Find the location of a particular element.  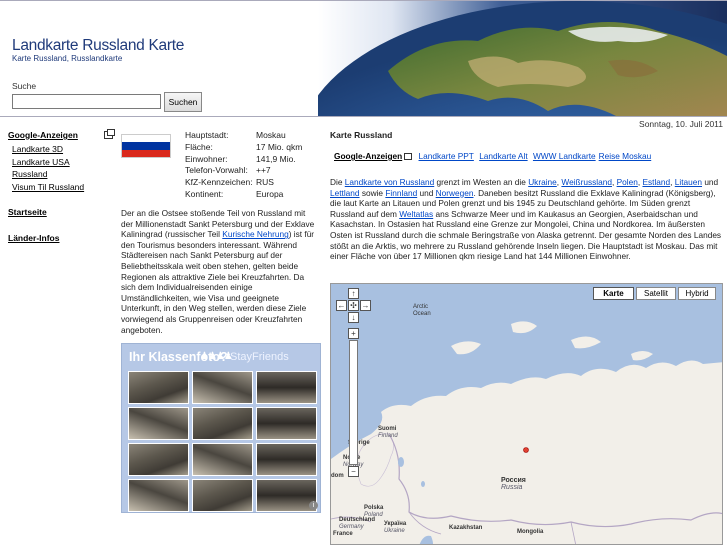

pan-down-button: ↓ is located at coordinates (353, 317).